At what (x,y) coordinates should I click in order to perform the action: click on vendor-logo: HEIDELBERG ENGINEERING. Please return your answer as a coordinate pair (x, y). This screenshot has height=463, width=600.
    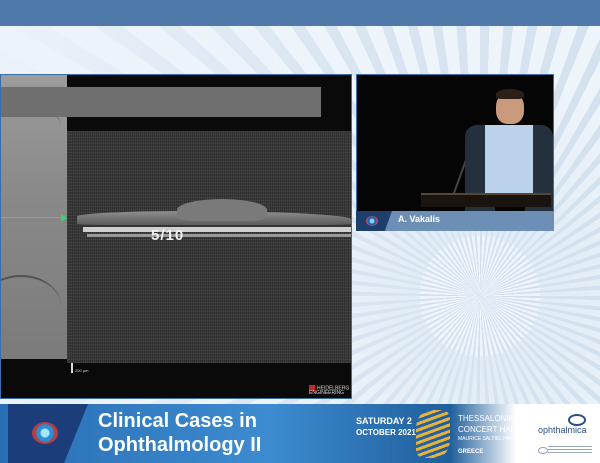
    Looking at the image, I should click on (329, 390).